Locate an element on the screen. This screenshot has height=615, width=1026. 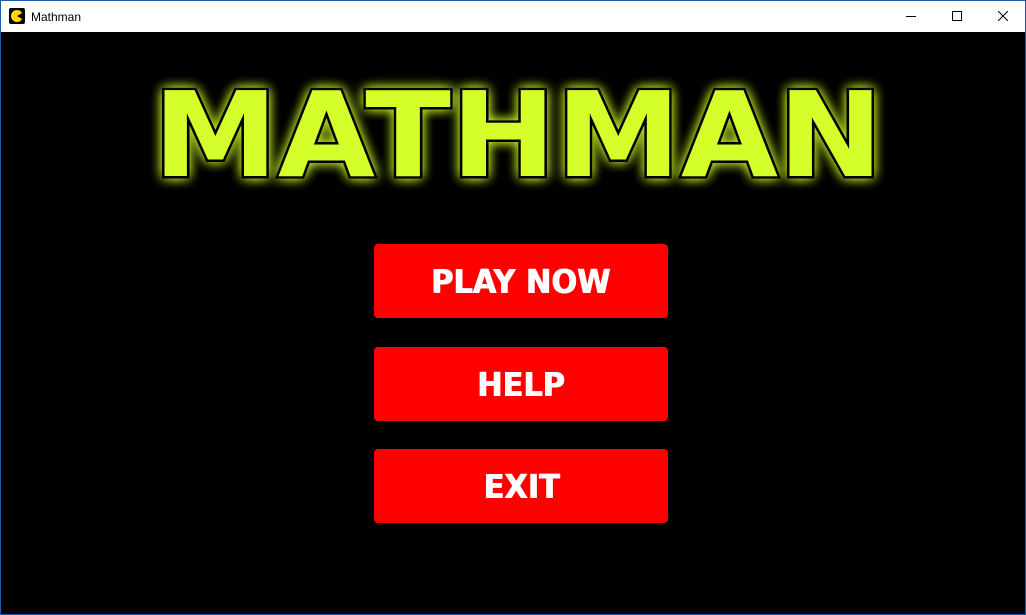
logo-text: MATHMAN is located at coordinates (518, 129).